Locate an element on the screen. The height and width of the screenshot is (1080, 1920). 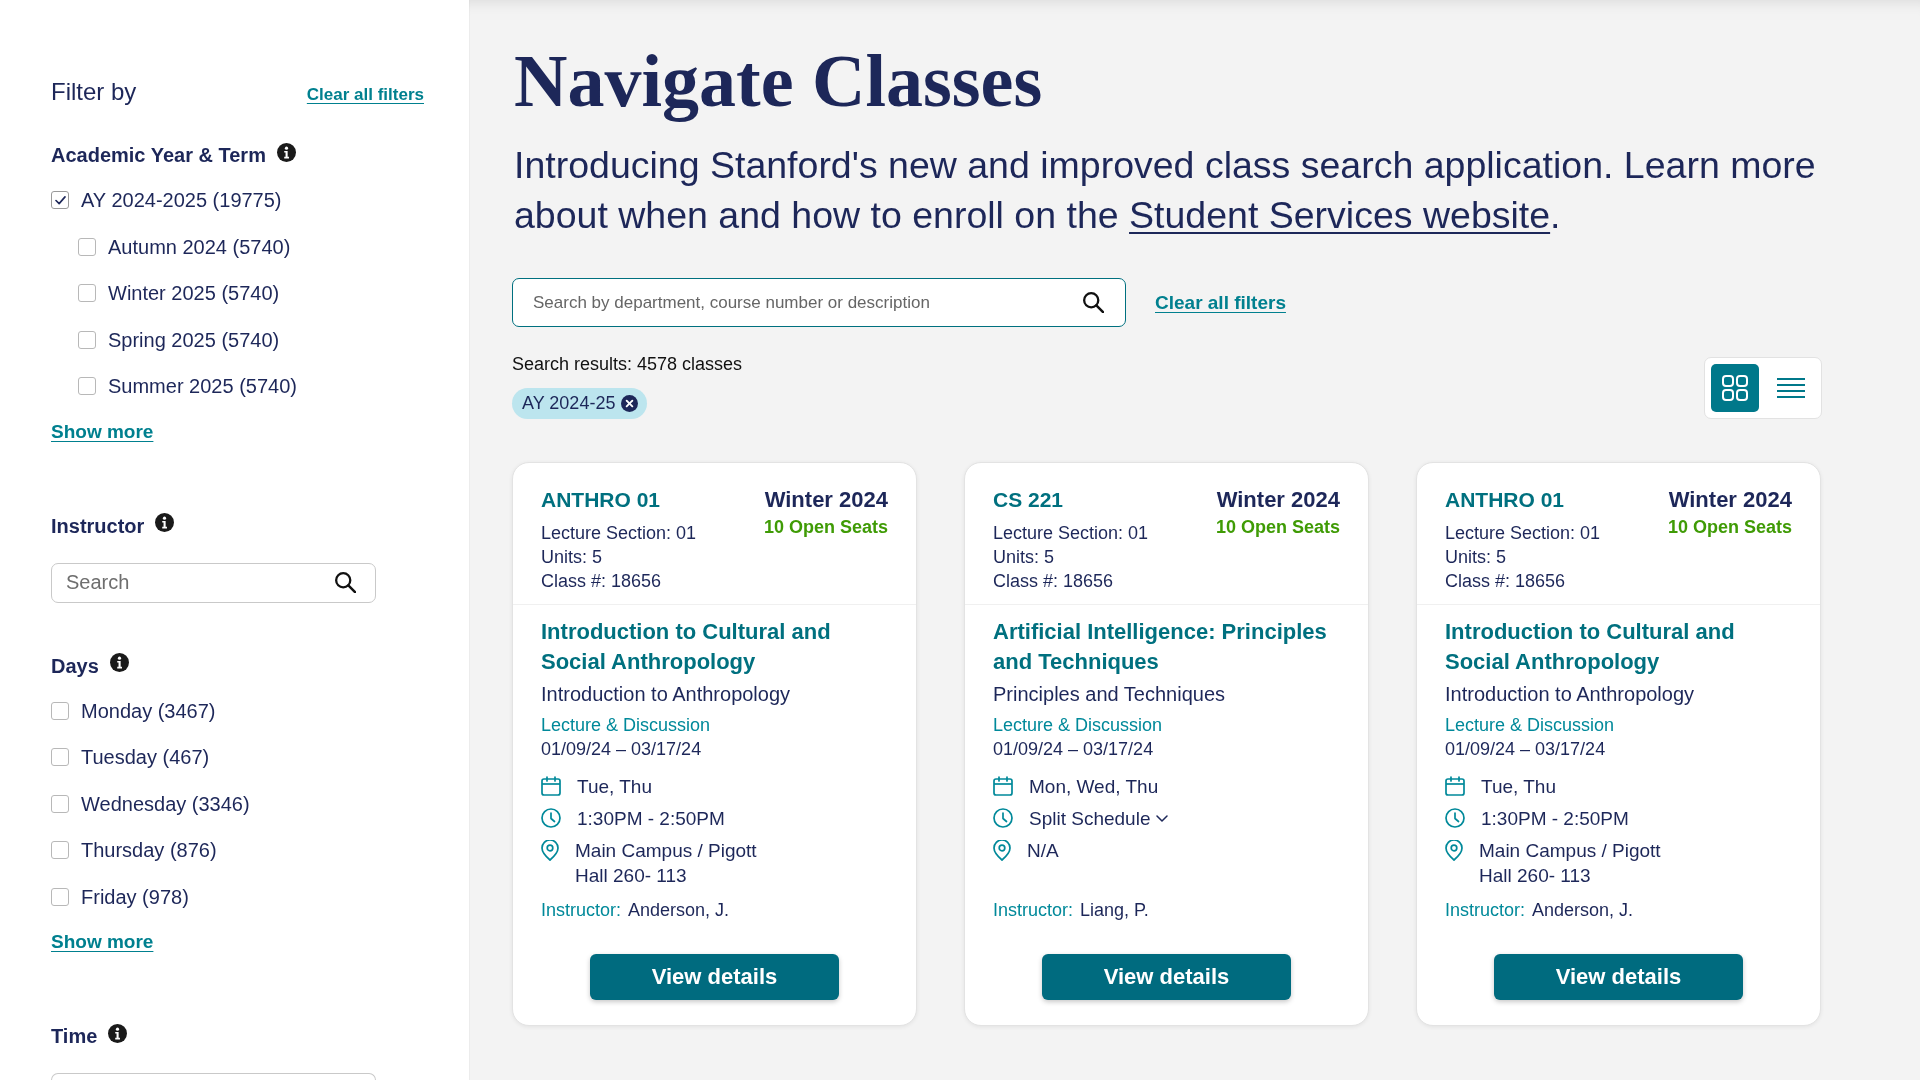
days-text: Mon, Wed, Thu is located at coordinates (1094, 787).